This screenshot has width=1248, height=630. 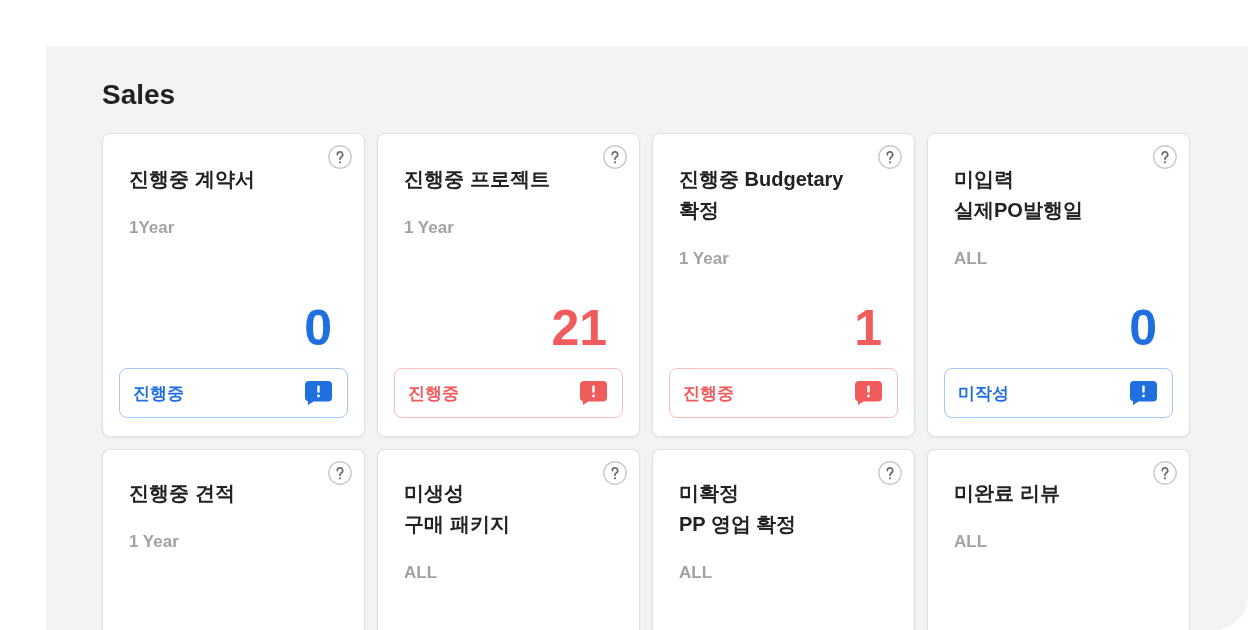 What do you see at coordinates (139, 95) in the screenshot?
I see `section-title: Sales` at bounding box center [139, 95].